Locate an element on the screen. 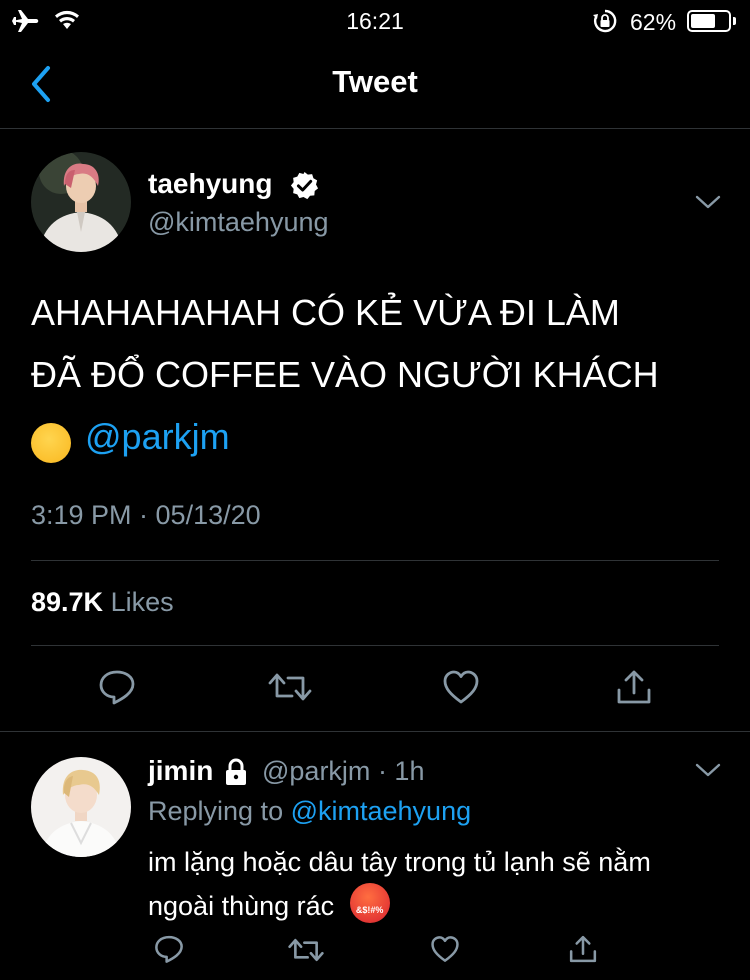 The image size is (750, 980). likes-label: Likes is located at coordinates (142, 602).